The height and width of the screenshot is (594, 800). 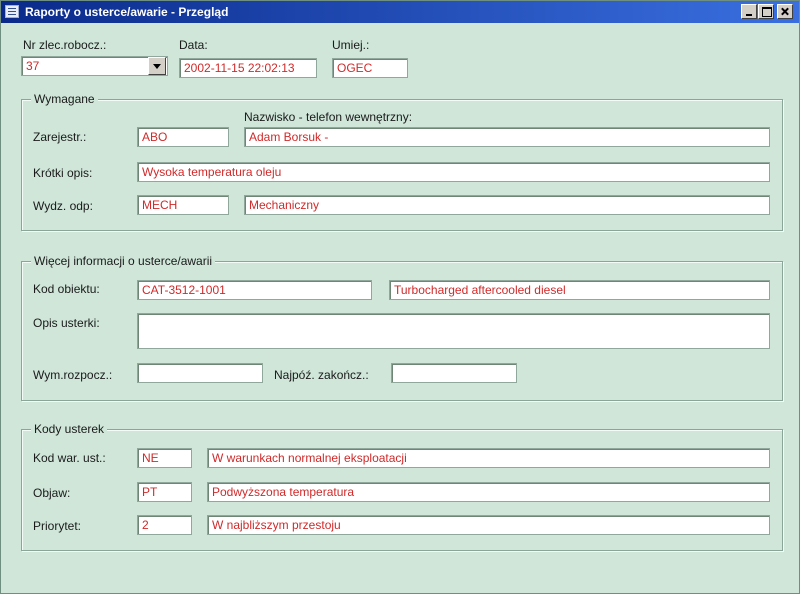 What do you see at coordinates (321, 375) in the screenshot?
I see `latest-end-label: Najpóź. zakończ.:` at bounding box center [321, 375].